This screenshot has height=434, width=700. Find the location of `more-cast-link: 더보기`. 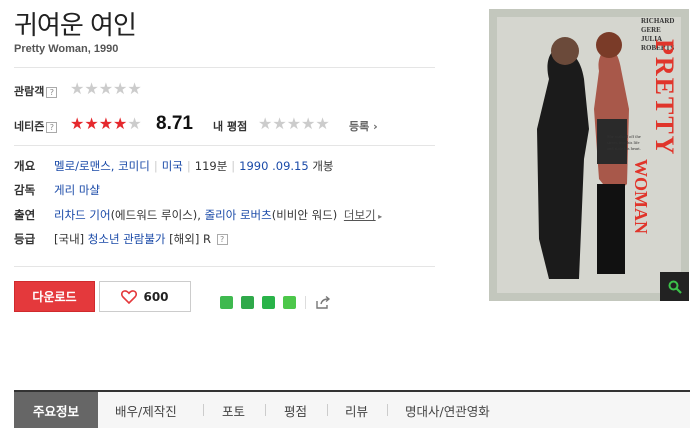

more-cast-link: 더보기 is located at coordinates (360, 215).